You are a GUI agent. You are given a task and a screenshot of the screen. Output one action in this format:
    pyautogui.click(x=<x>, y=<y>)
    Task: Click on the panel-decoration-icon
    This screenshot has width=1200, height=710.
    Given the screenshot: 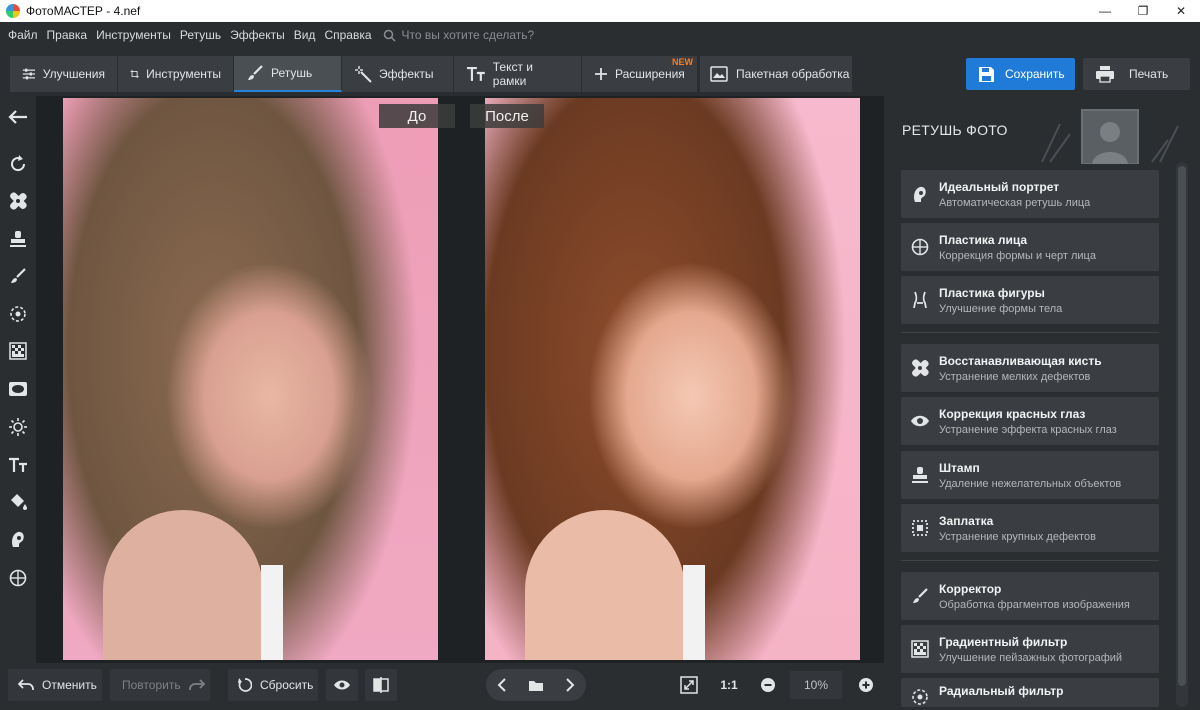 What is the action you would take?
    pyautogui.click(x=1110, y=136)
    